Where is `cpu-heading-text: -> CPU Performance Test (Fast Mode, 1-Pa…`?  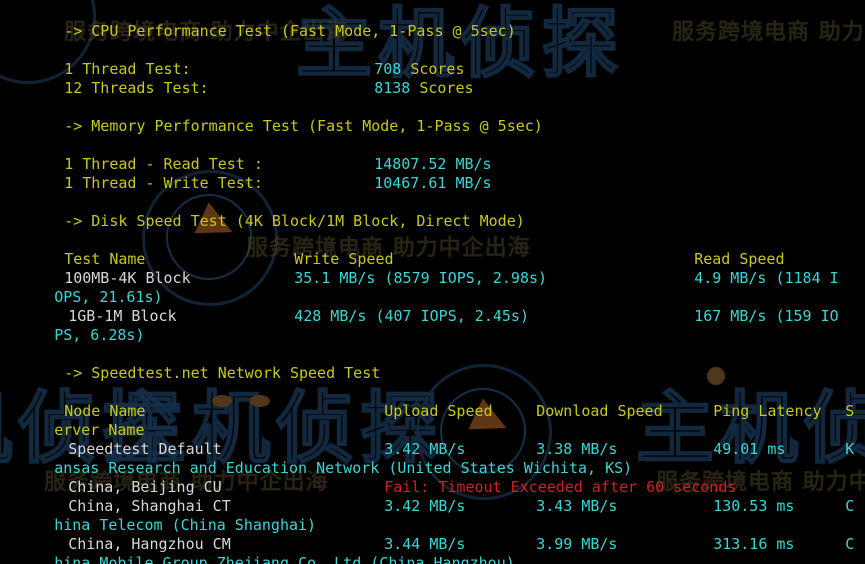 cpu-heading-text: -> CPU Performance Test (Fast Mode, 1-Pa… is located at coordinates (290, 31).